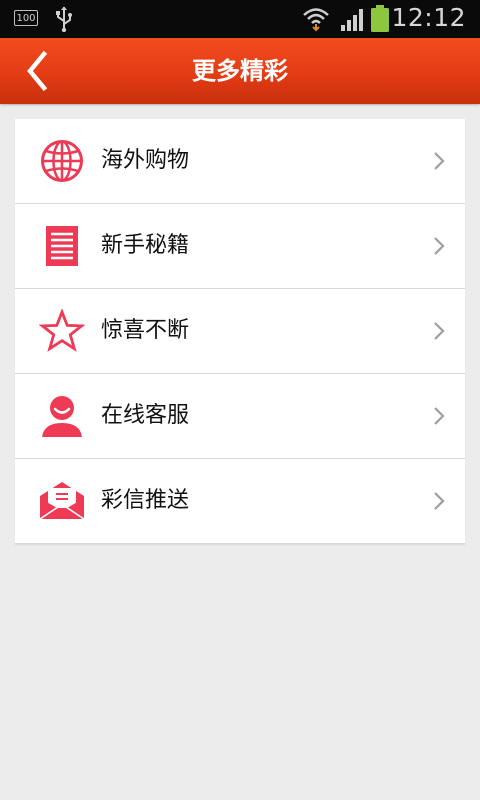 Image resolution: width=480 pixels, height=800 pixels. What do you see at coordinates (62, 416) in the screenshot?
I see `person-icon` at bounding box center [62, 416].